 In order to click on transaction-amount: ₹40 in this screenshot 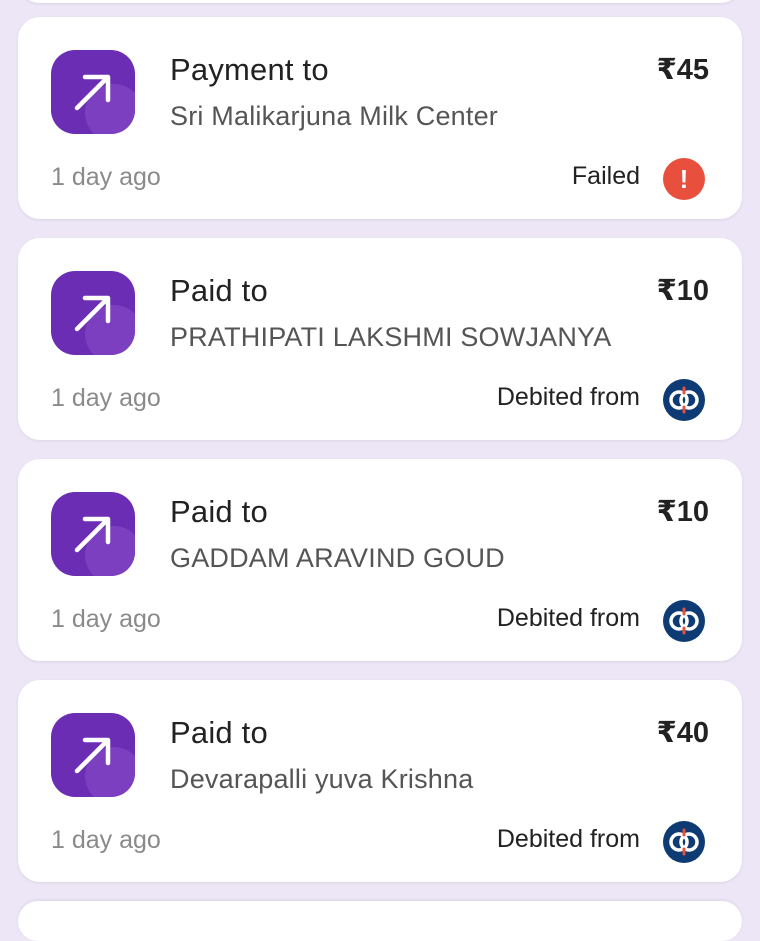, I will do `click(682, 733)`.